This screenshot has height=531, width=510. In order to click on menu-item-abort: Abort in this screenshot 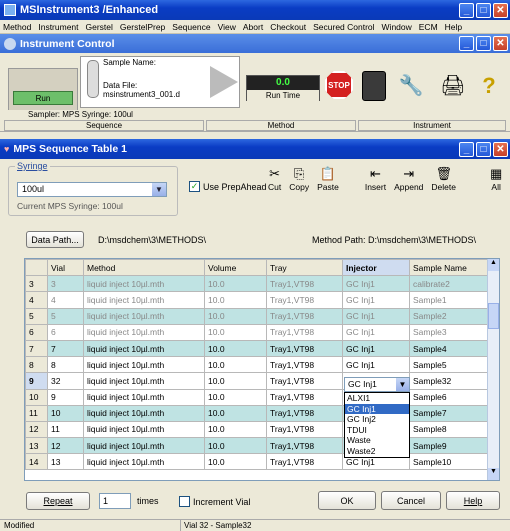, I will do `click(253, 27)`.